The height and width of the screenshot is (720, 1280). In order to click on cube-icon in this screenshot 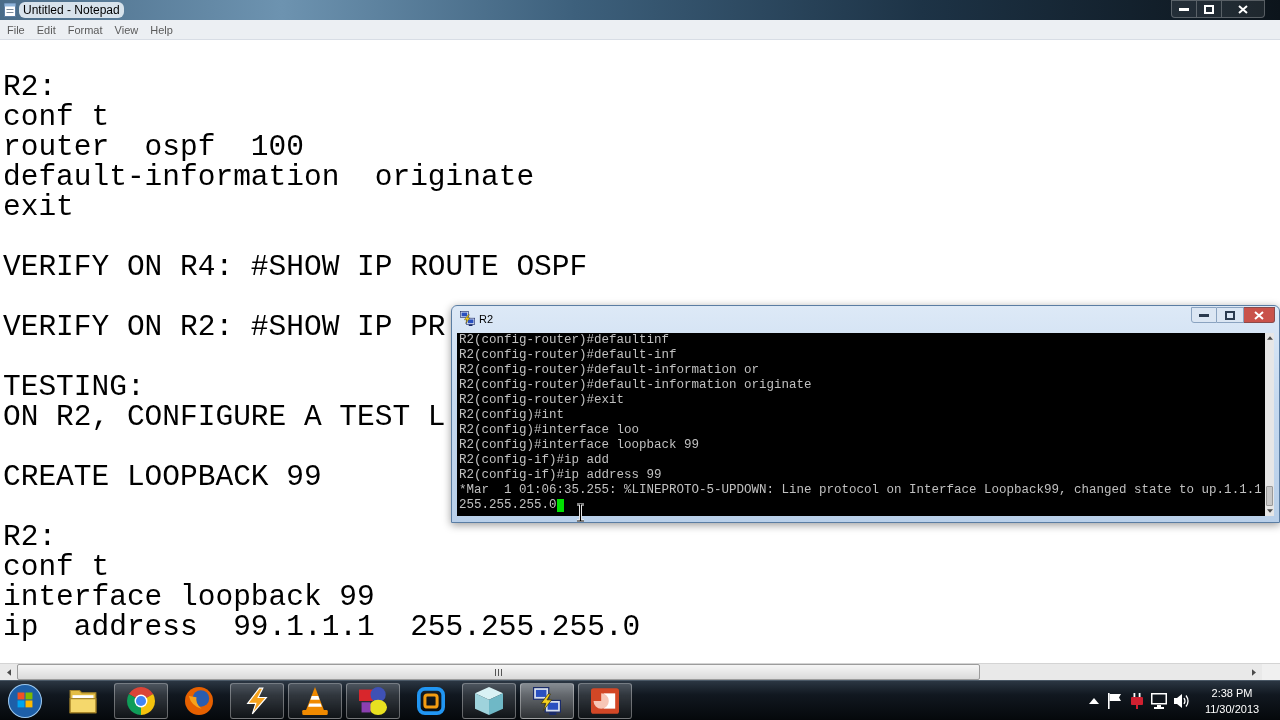, I will do `click(489, 700)`.